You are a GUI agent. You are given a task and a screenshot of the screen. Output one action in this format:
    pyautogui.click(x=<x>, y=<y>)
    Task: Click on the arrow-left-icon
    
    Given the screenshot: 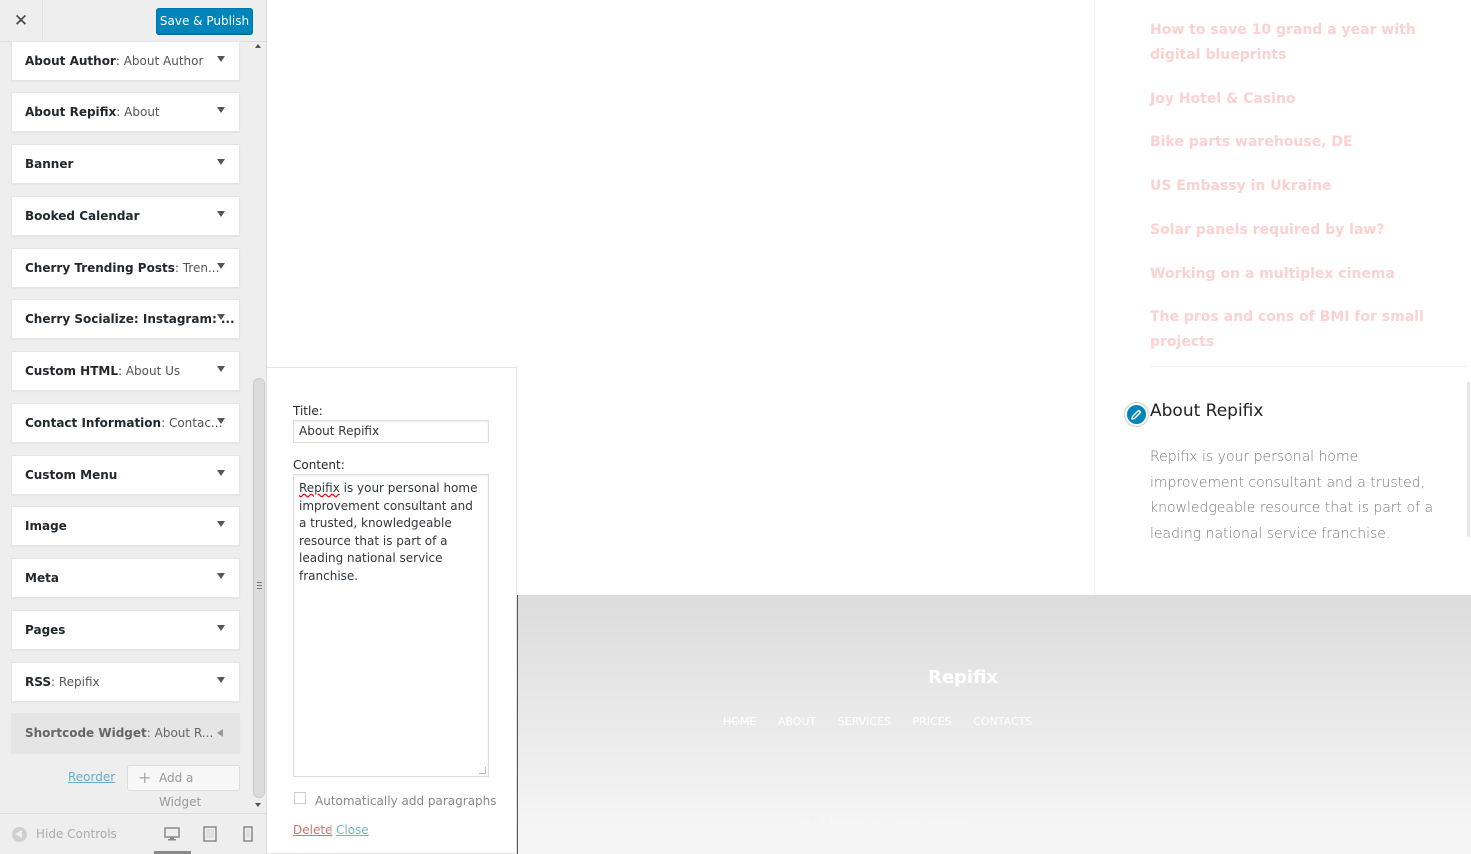 What is the action you would take?
    pyautogui.click(x=220, y=733)
    